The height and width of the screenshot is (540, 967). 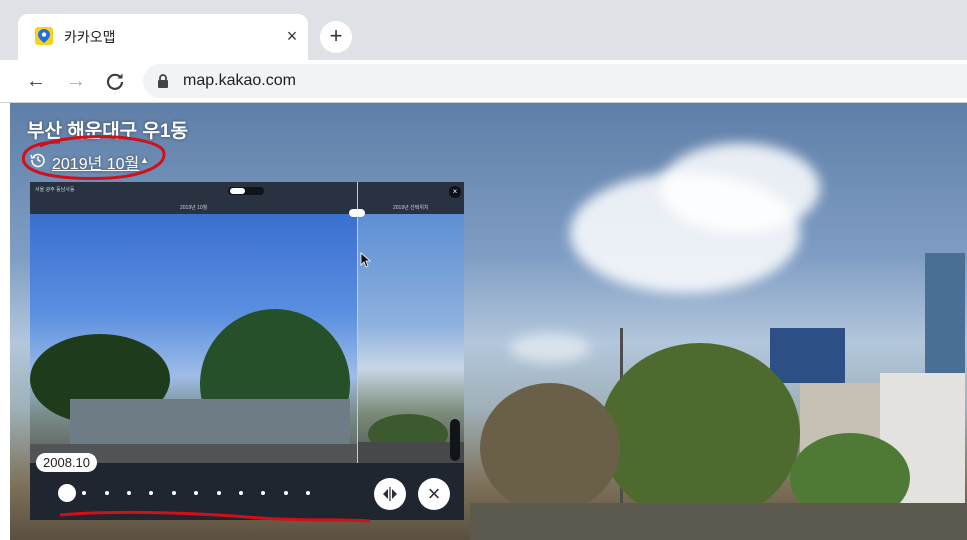 What do you see at coordinates (483, 30) in the screenshot?
I see `browser-tabstrip: 카카오맵 × +` at bounding box center [483, 30].